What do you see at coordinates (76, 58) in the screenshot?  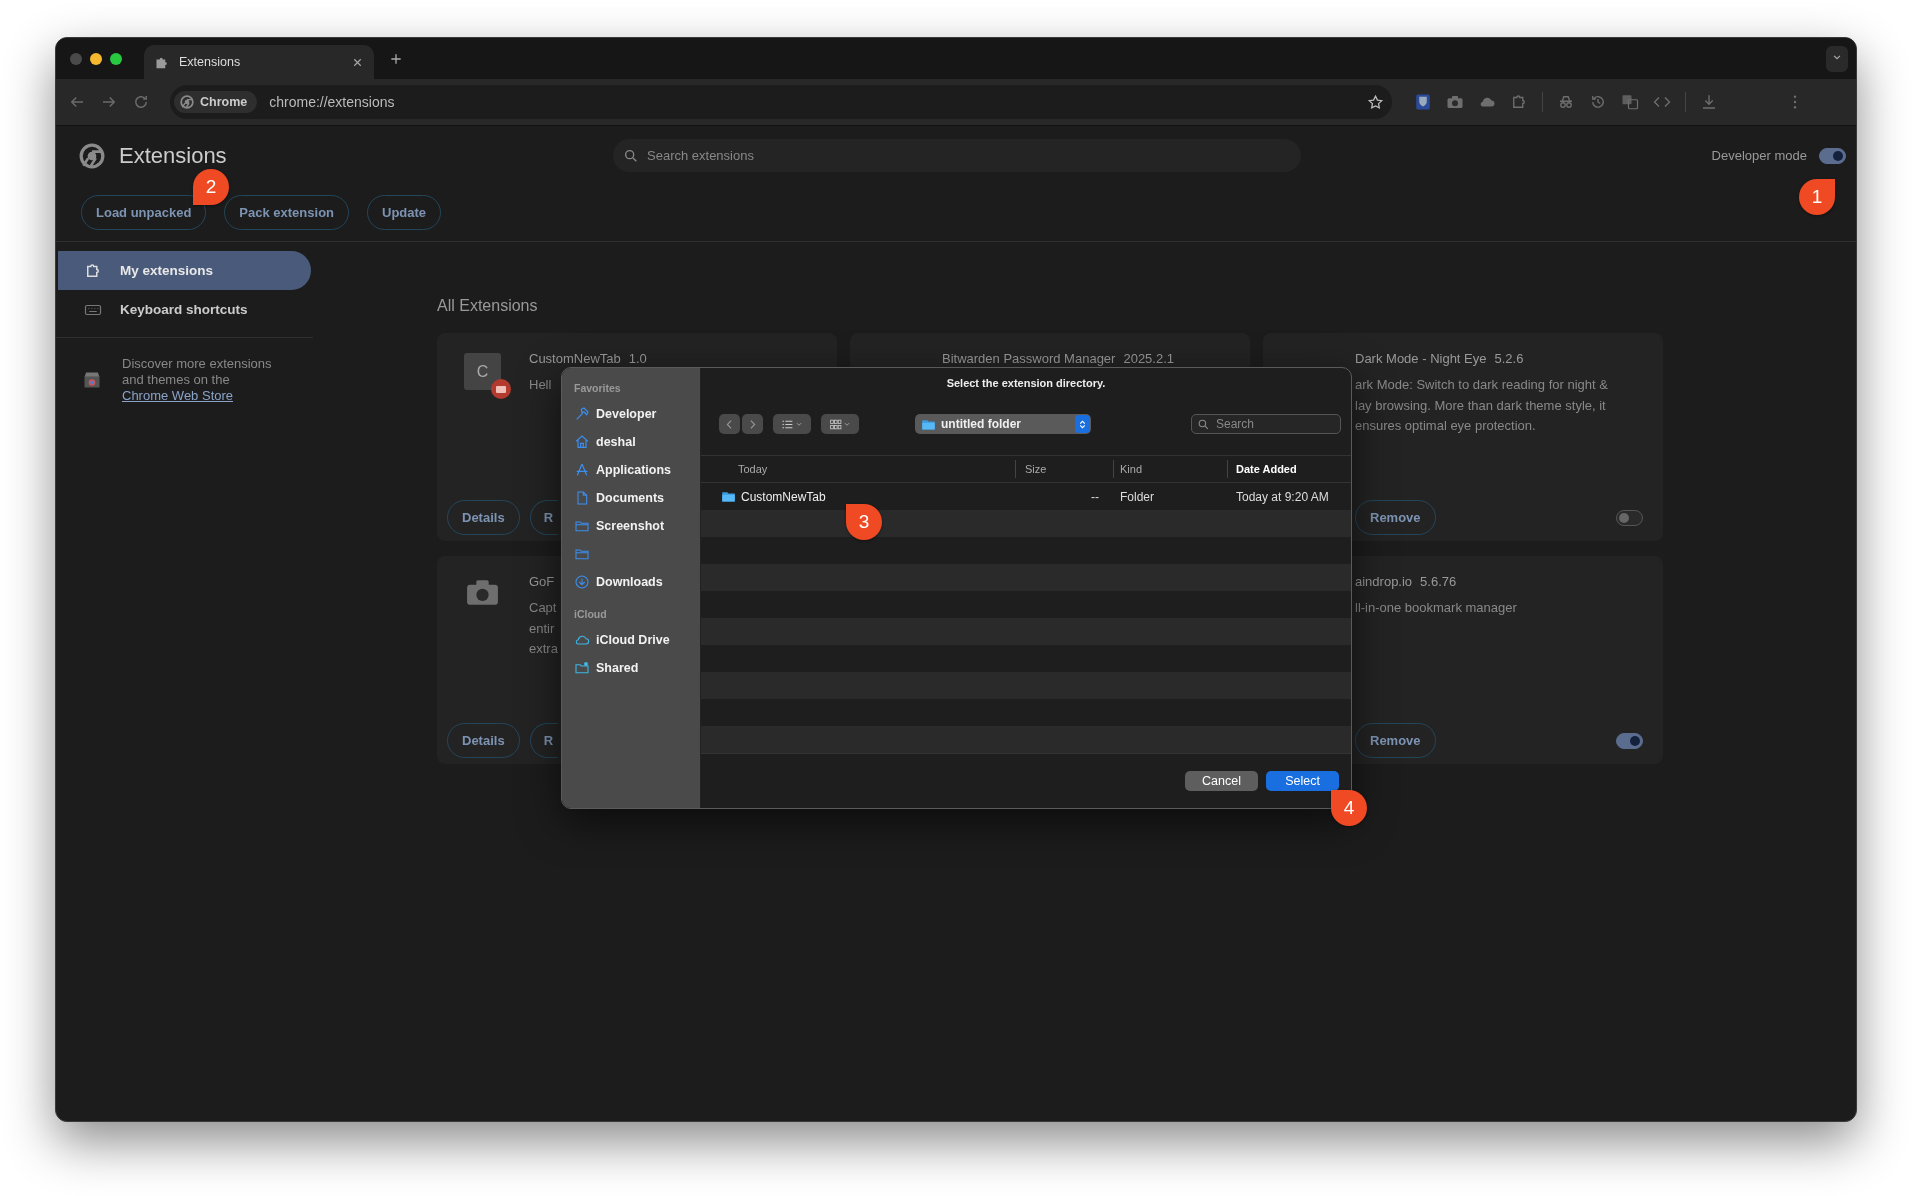 I see `close-window-button` at bounding box center [76, 58].